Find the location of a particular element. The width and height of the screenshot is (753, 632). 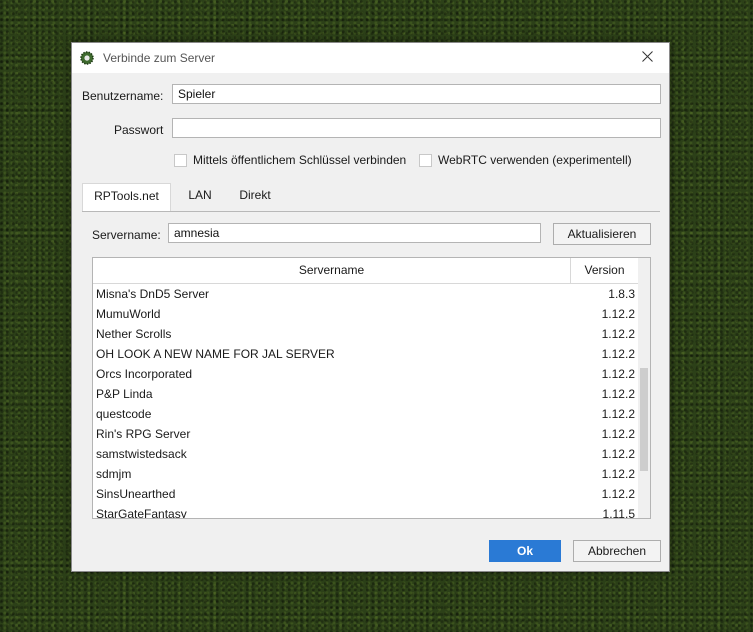

table-row: SinsUnearthed 1.12.2 is located at coordinates (365, 494).